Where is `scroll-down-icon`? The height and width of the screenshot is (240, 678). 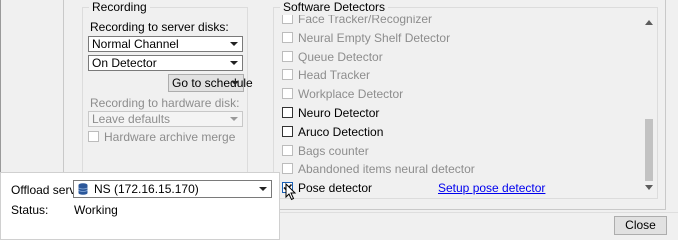 scroll-down-icon is located at coordinates (649, 187).